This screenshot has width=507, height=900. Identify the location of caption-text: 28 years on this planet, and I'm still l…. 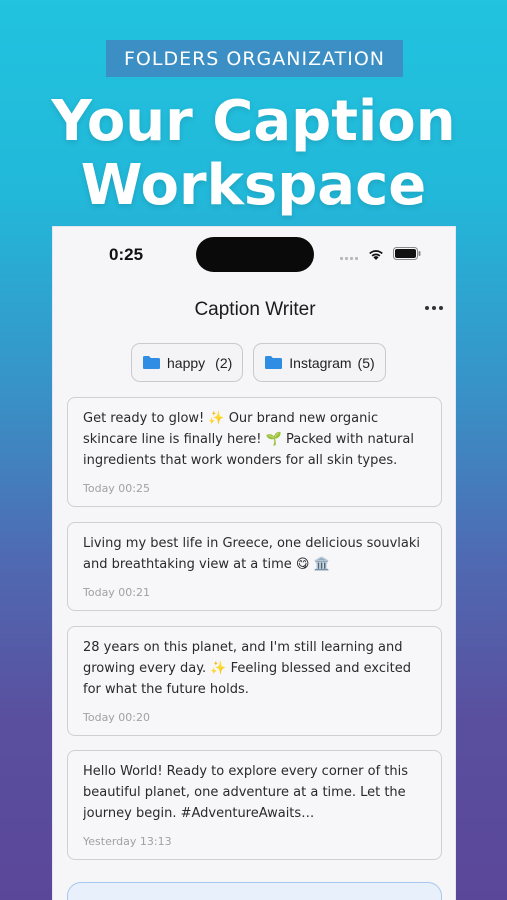
(247, 668).